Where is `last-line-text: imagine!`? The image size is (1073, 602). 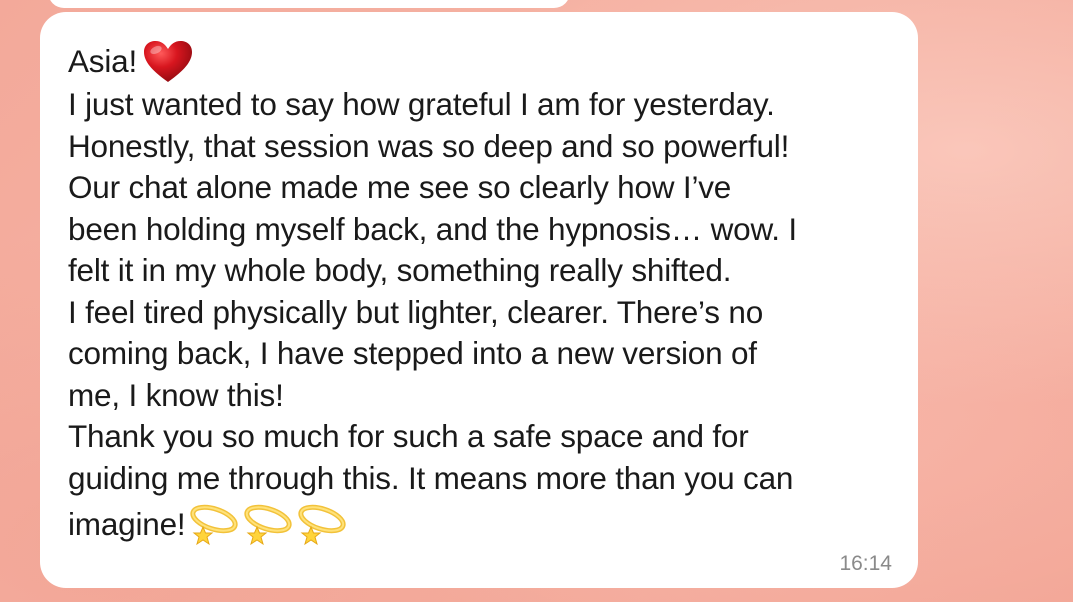 last-line-text: imagine! is located at coordinates (127, 524).